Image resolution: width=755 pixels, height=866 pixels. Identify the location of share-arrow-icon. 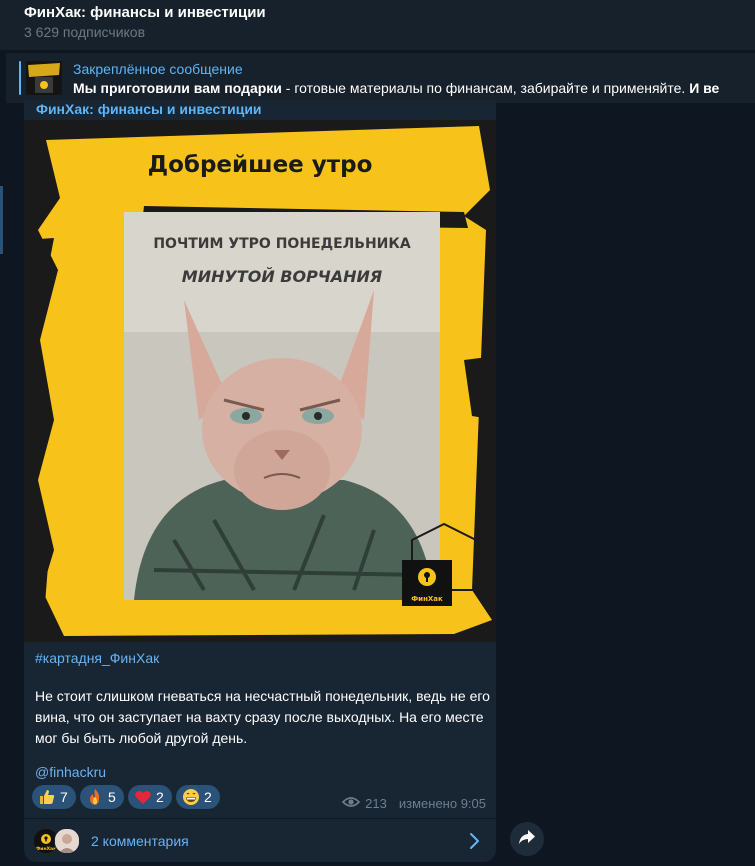
(527, 839).